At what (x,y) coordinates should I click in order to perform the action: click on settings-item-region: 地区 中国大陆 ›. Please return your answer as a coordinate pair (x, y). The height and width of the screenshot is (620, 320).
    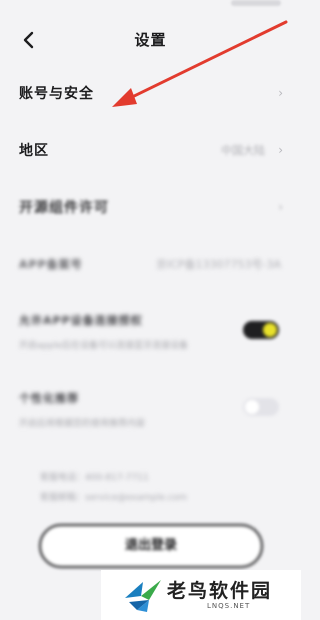
    Looking at the image, I should click on (150, 150).